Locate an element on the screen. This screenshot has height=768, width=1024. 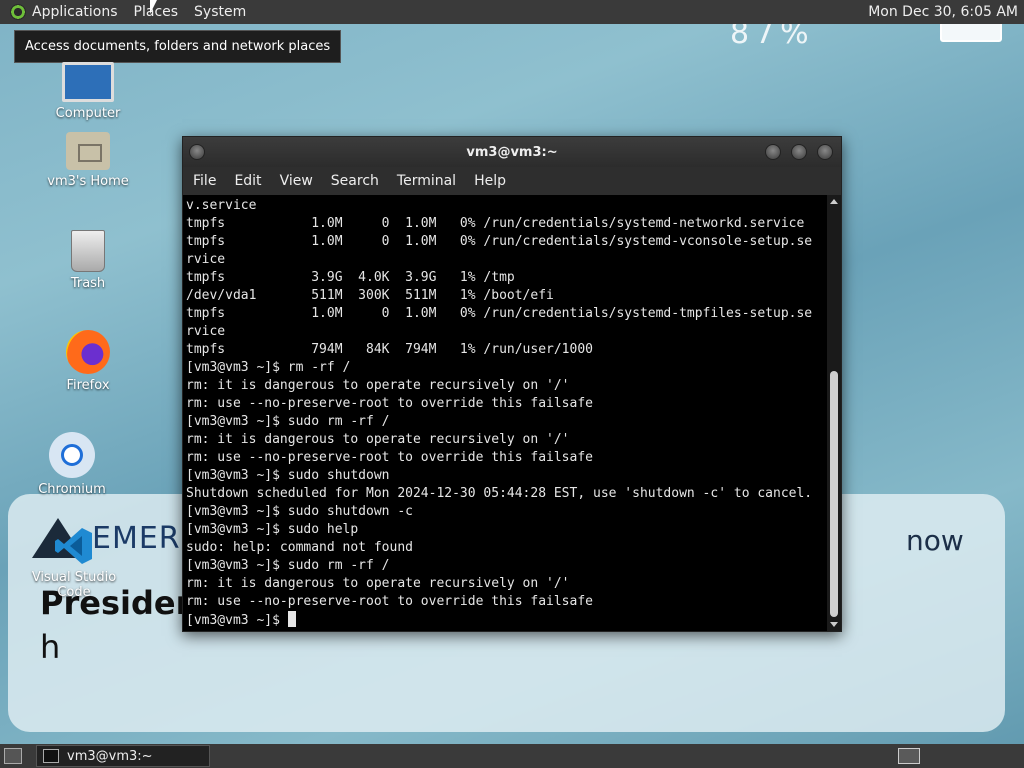
menu-view: View is located at coordinates (296, 181).